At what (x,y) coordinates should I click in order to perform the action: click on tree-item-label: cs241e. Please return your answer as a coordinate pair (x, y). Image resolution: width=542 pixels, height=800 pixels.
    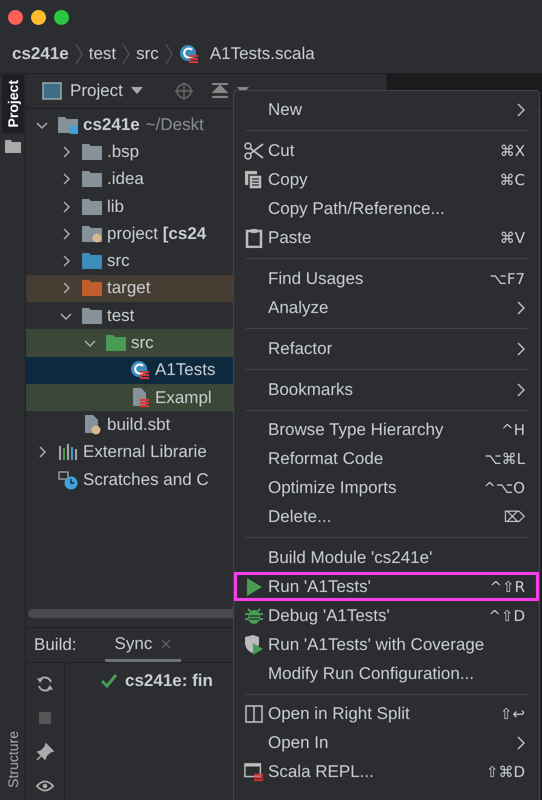
    Looking at the image, I should click on (111, 124).